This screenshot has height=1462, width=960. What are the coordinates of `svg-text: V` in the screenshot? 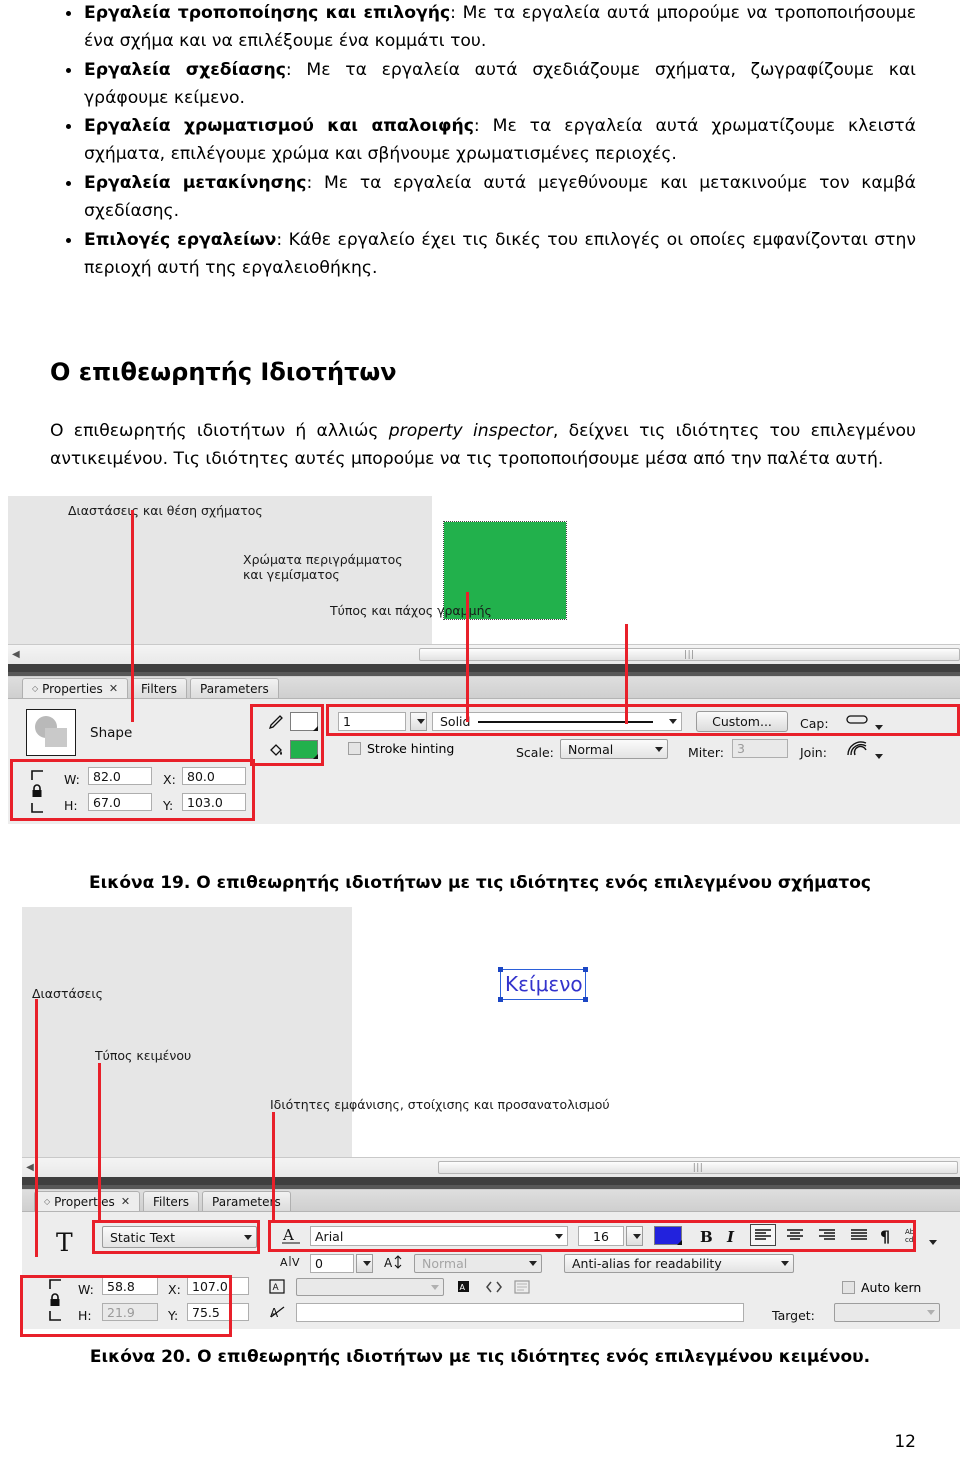 It's located at (296, 1262).